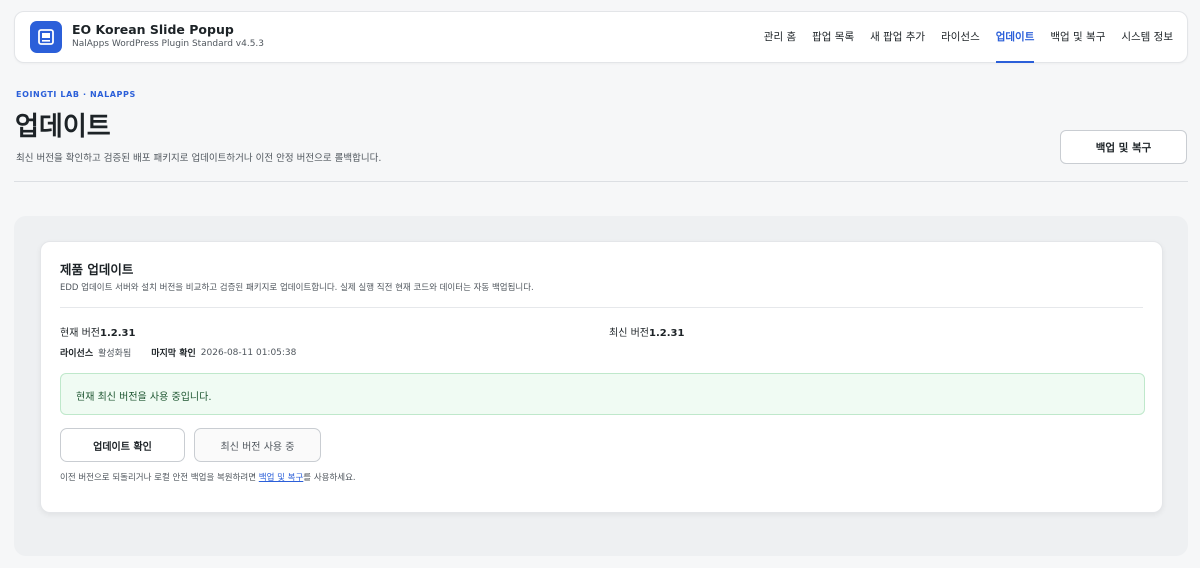 The height and width of the screenshot is (568, 1200). Describe the element at coordinates (960, 37) in the screenshot. I see `nav-item-license: 라이선스` at that location.